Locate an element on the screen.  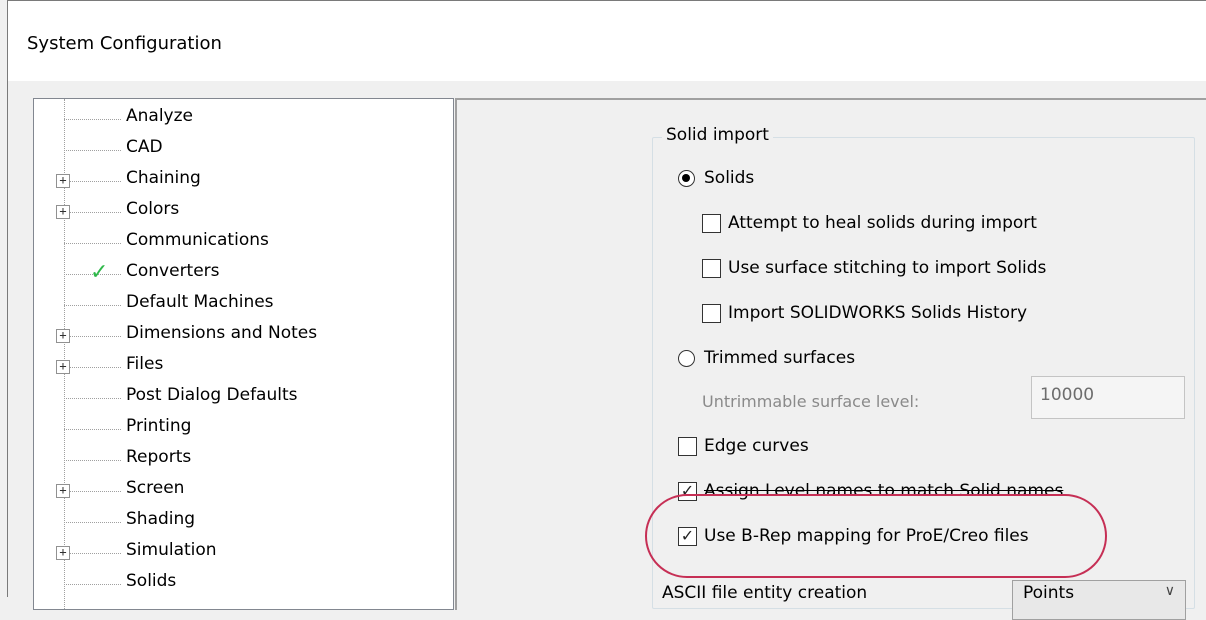
solids-label: Solids is located at coordinates (729, 178).